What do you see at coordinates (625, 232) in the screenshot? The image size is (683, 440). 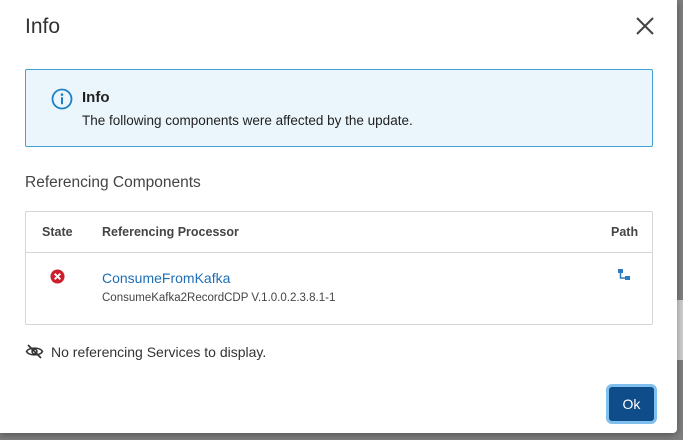 I see `column-header-path: Path` at bounding box center [625, 232].